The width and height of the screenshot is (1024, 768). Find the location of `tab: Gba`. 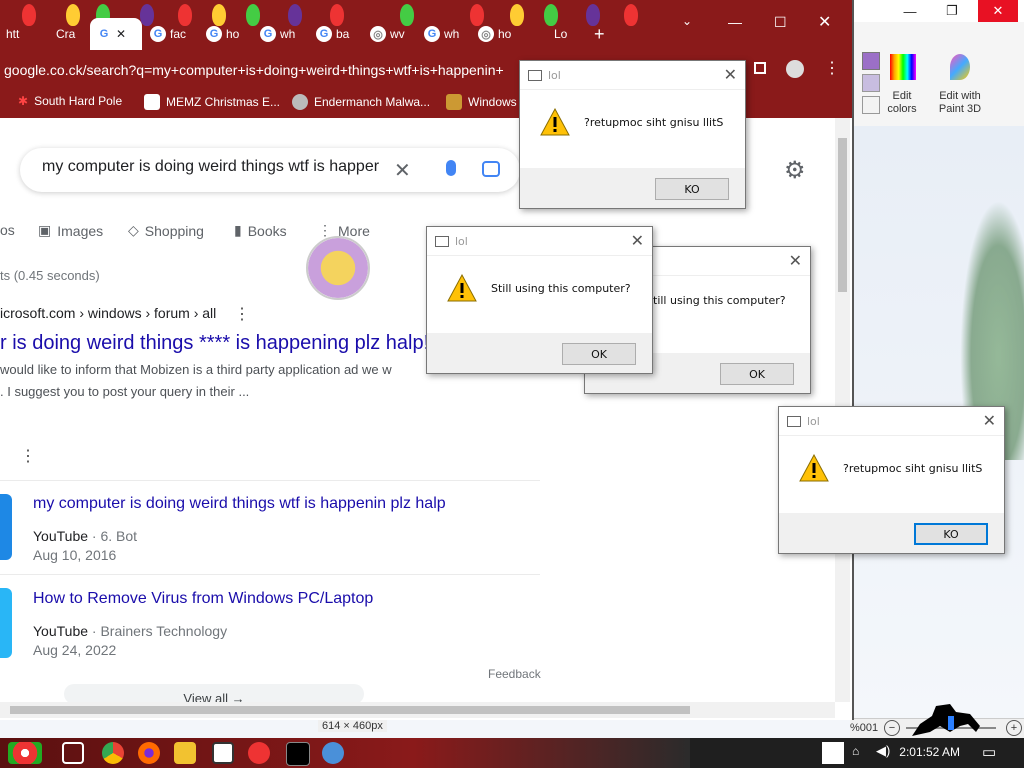

tab: Gba is located at coordinates (335, 34).